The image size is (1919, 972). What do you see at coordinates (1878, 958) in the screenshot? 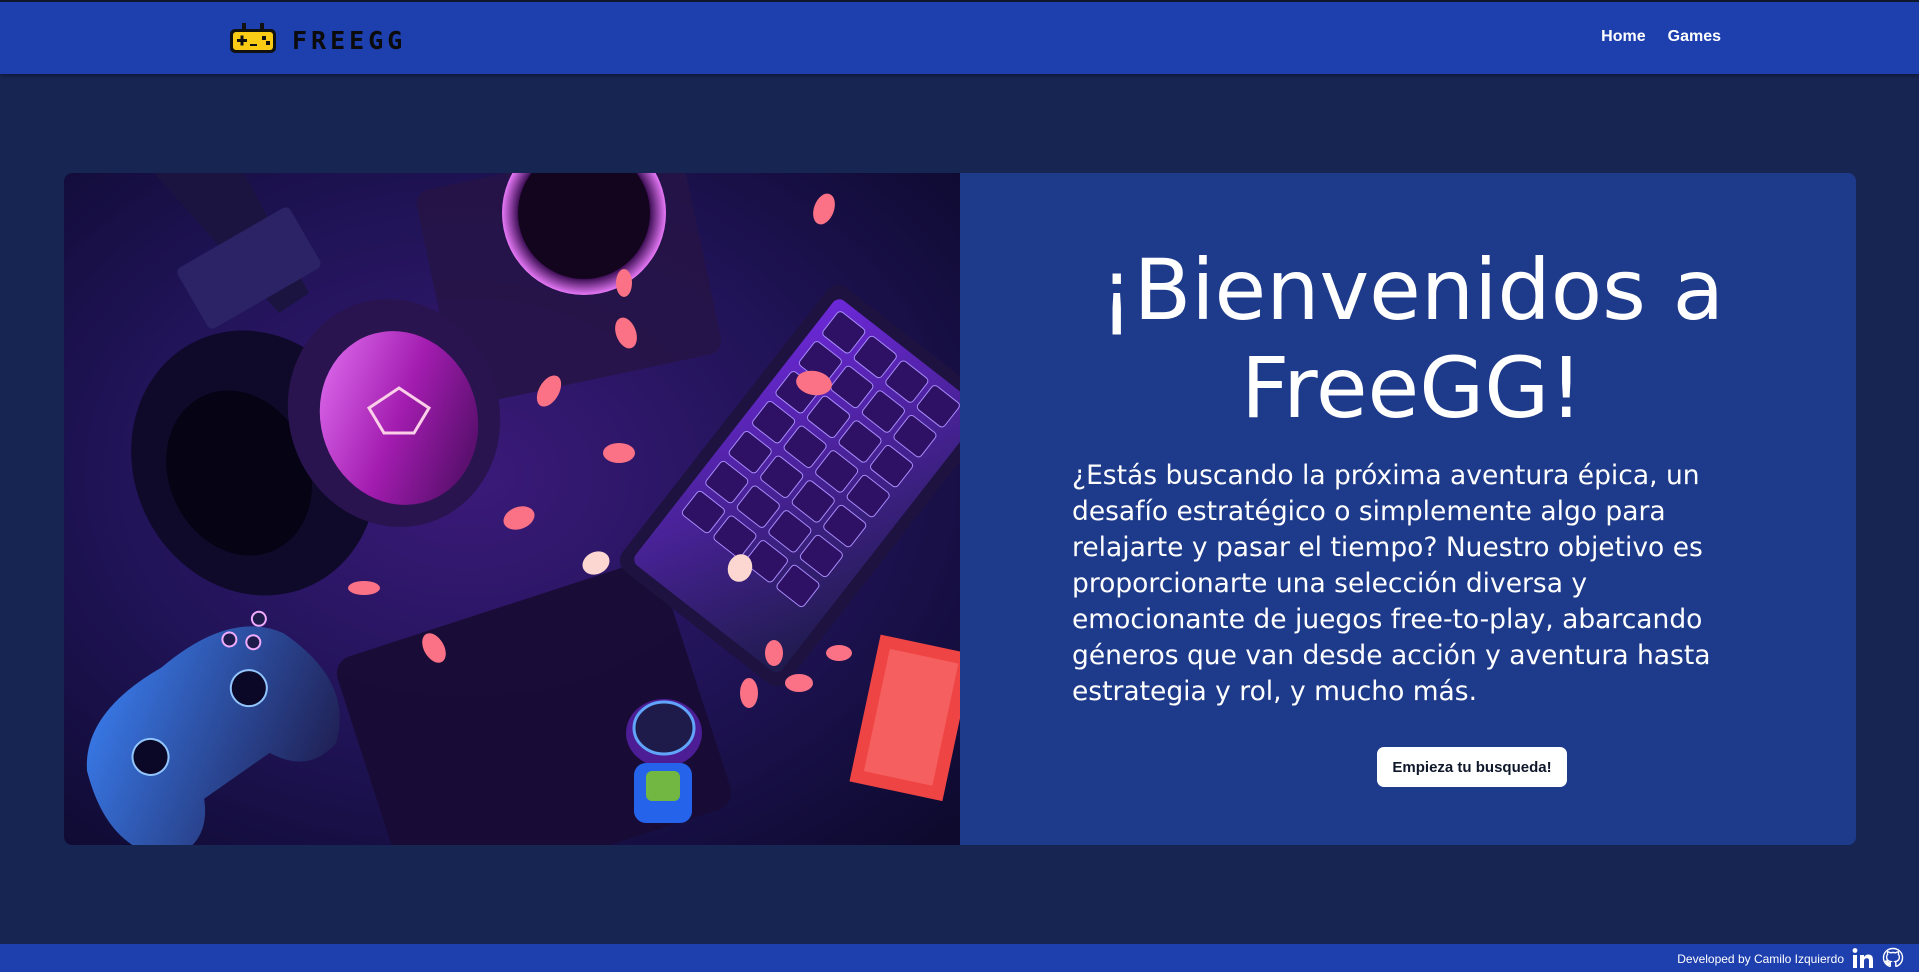
I see `social-links` at bounding box center [1878, 958].